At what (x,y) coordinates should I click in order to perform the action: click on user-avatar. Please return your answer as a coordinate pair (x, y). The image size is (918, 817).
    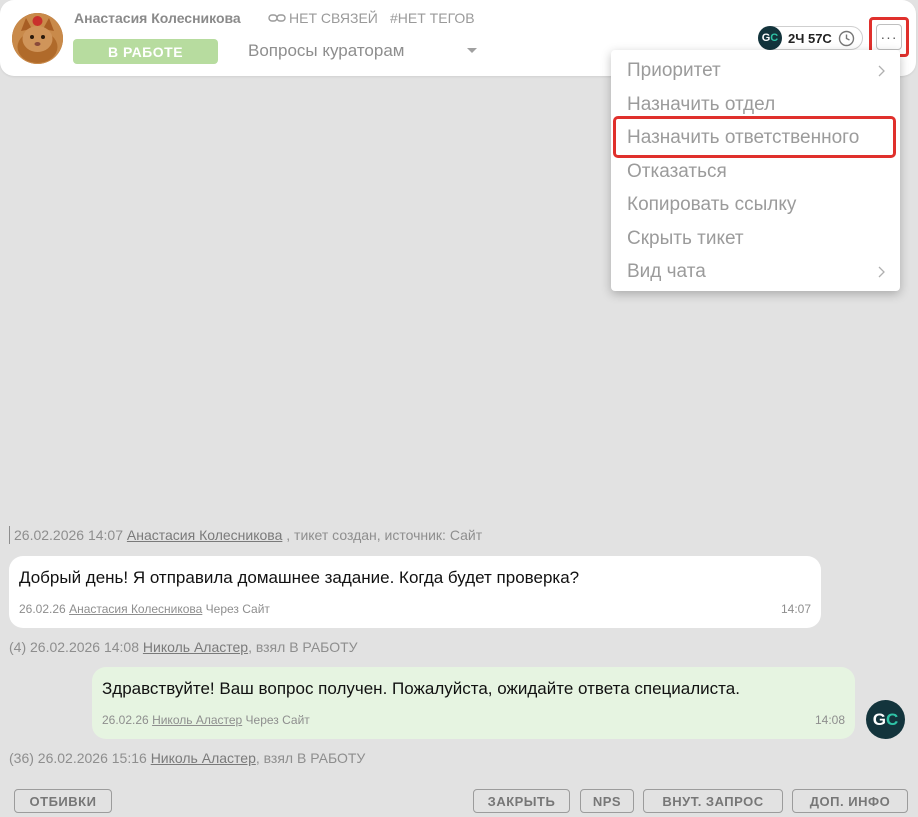
    Looking at the image, I should click on (37, 38).